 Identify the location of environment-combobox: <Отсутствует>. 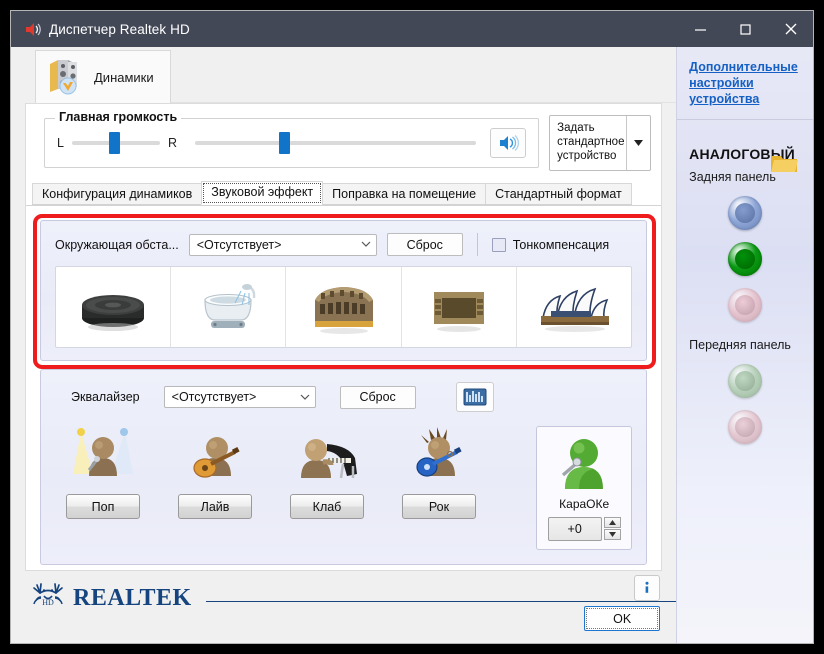
(282, 244).